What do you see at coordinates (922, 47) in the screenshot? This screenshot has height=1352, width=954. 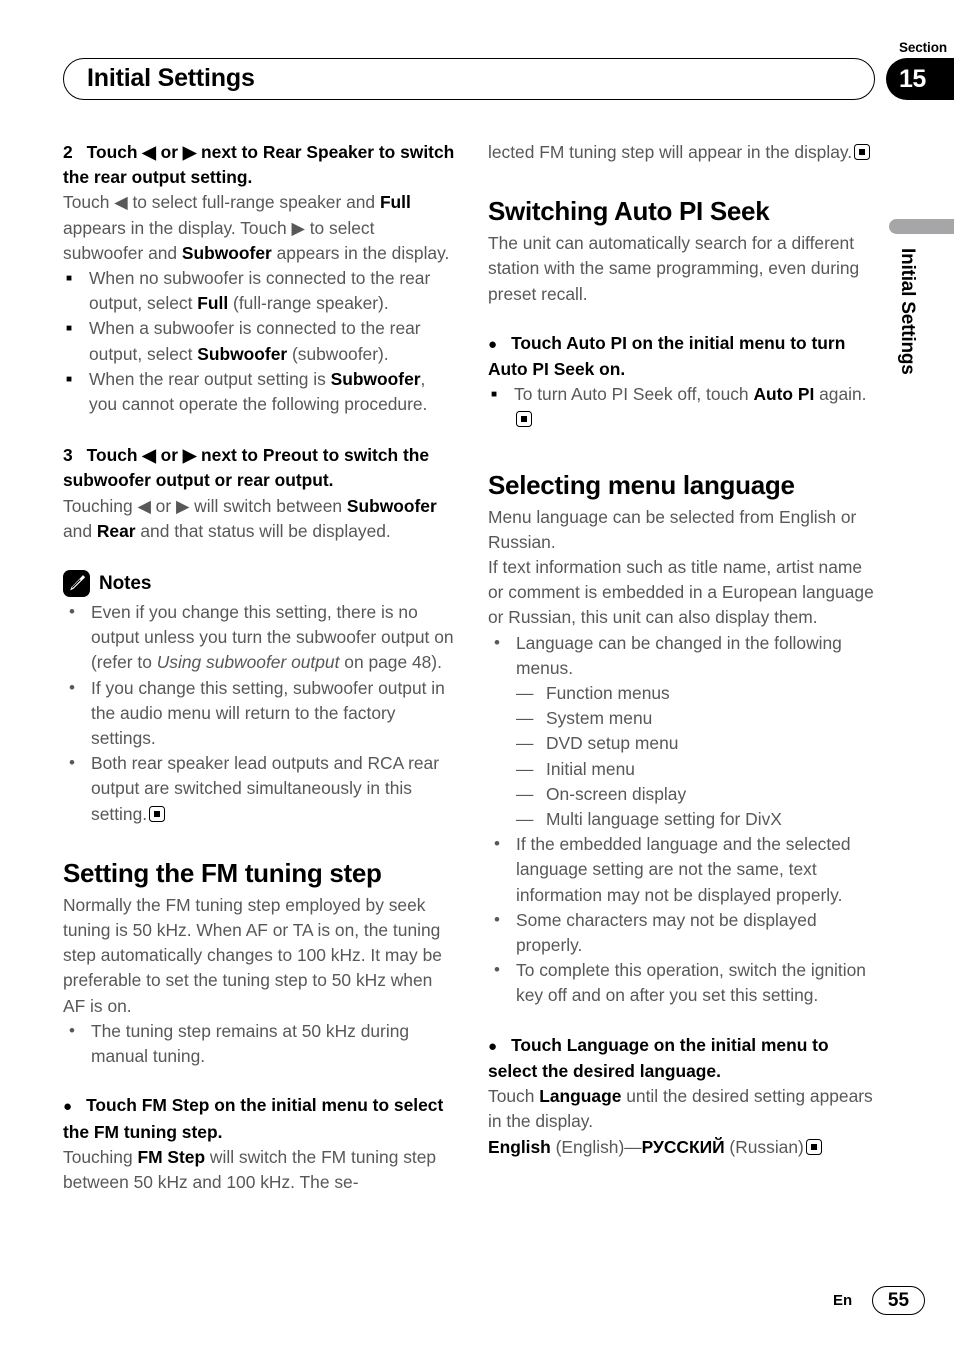 I see `section-word-label: Section` at bounding box center [922, 47].